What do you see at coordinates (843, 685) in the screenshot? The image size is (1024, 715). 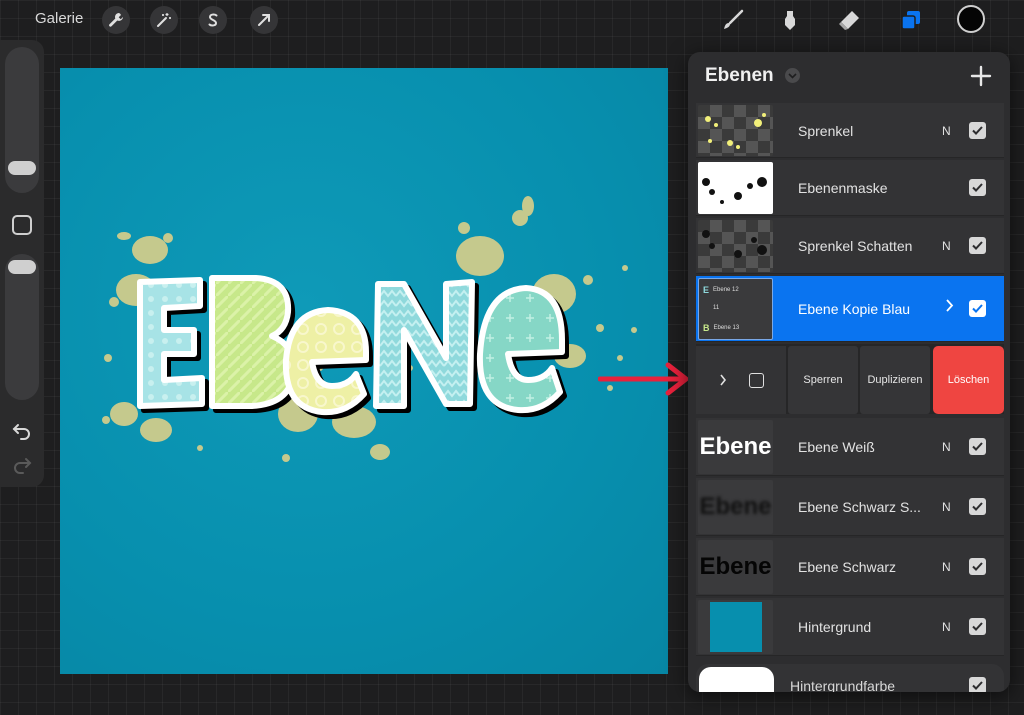 I see `layer-name: Hintergrundfarbe` at bounding box center [843, 685].